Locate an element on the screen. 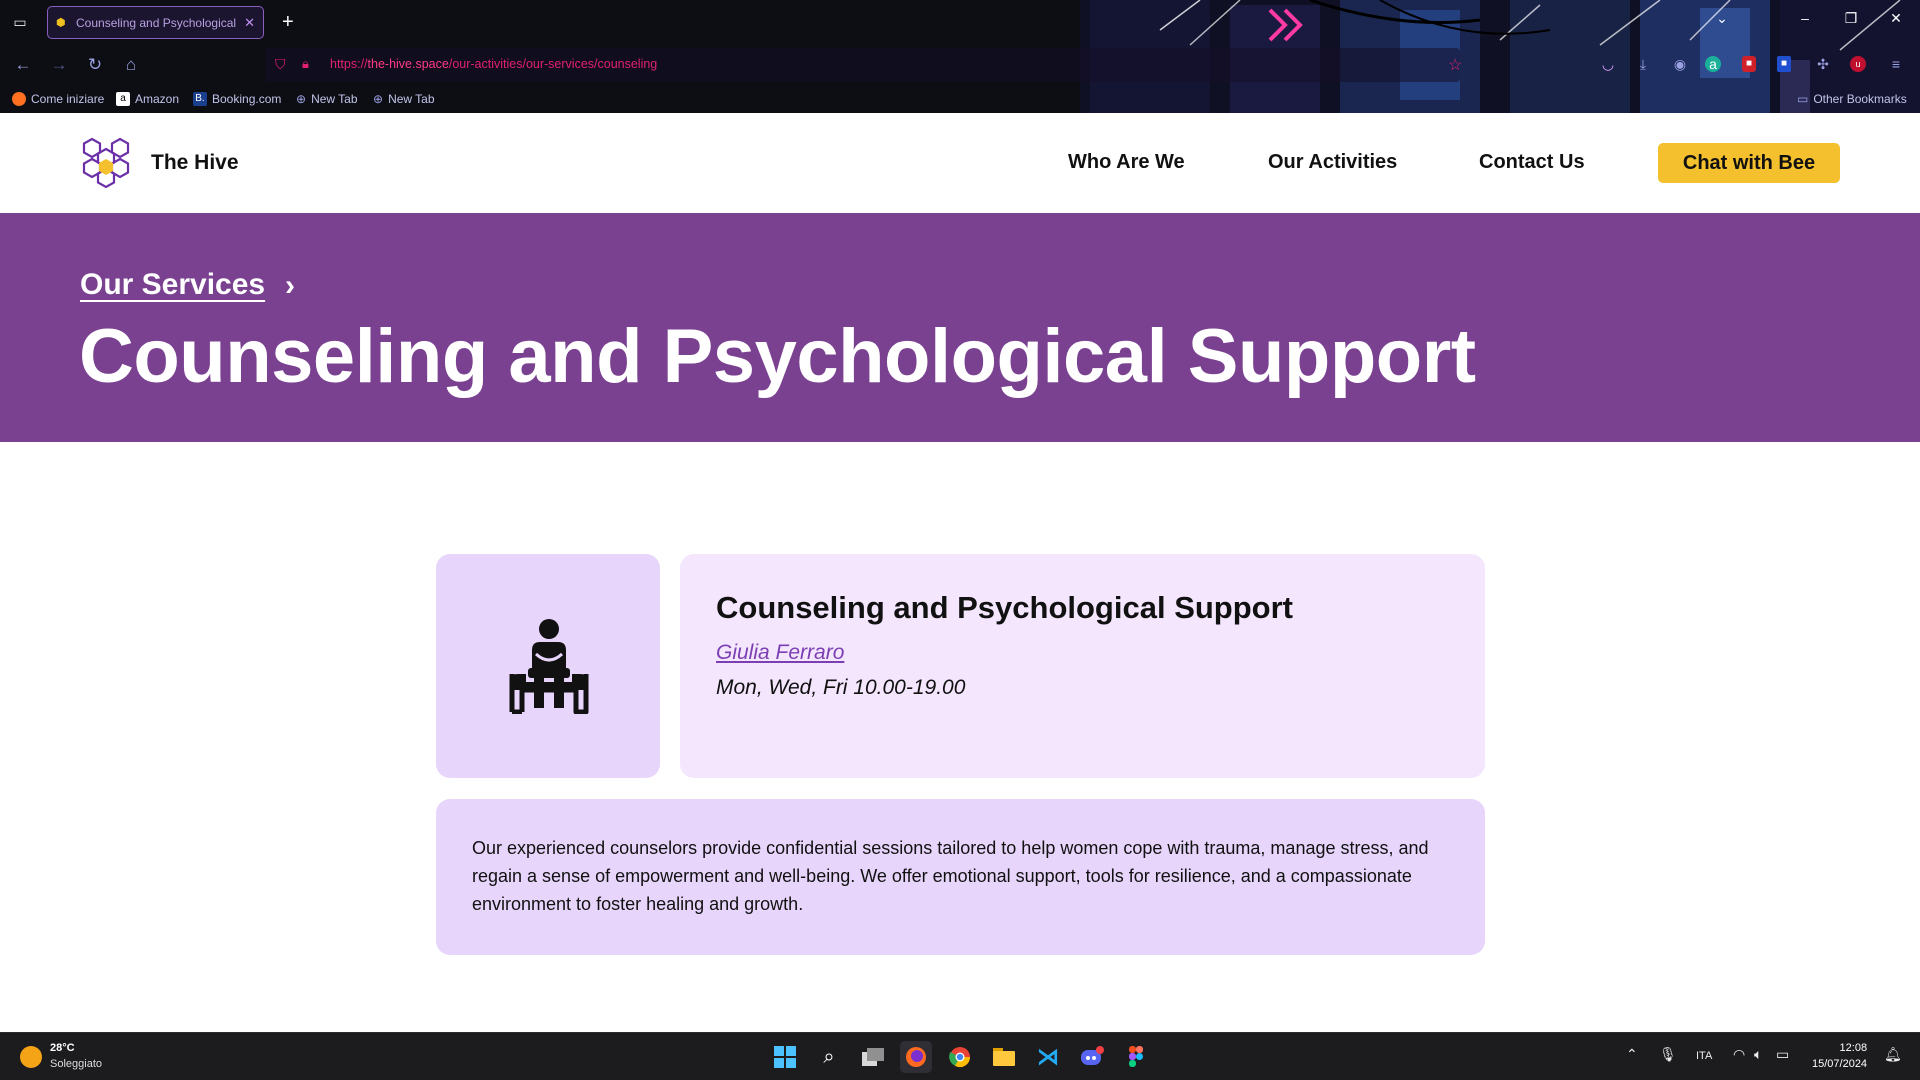 The image size is (1920, 1080). counseling-person-icon is located at coordinates (549, 666).